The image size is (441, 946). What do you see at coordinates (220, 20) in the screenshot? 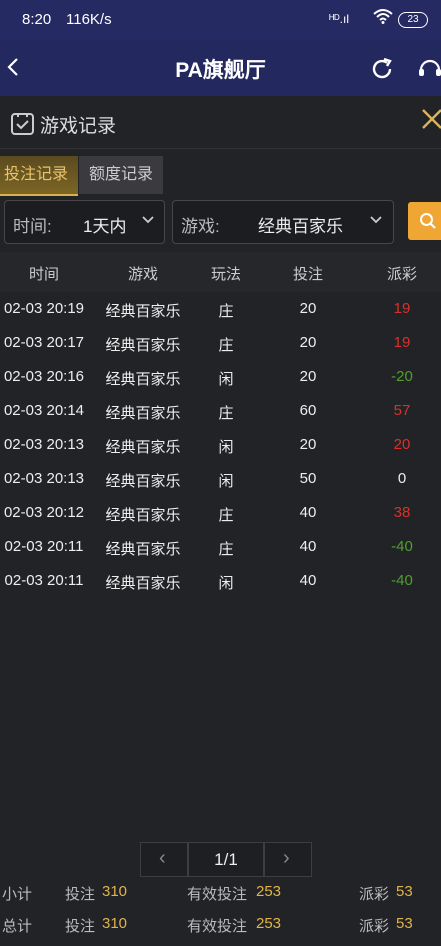
I see `status-bar: 8:20 116K/s ᴴᴰ.ıl 23` at bounding box center [220, 20].